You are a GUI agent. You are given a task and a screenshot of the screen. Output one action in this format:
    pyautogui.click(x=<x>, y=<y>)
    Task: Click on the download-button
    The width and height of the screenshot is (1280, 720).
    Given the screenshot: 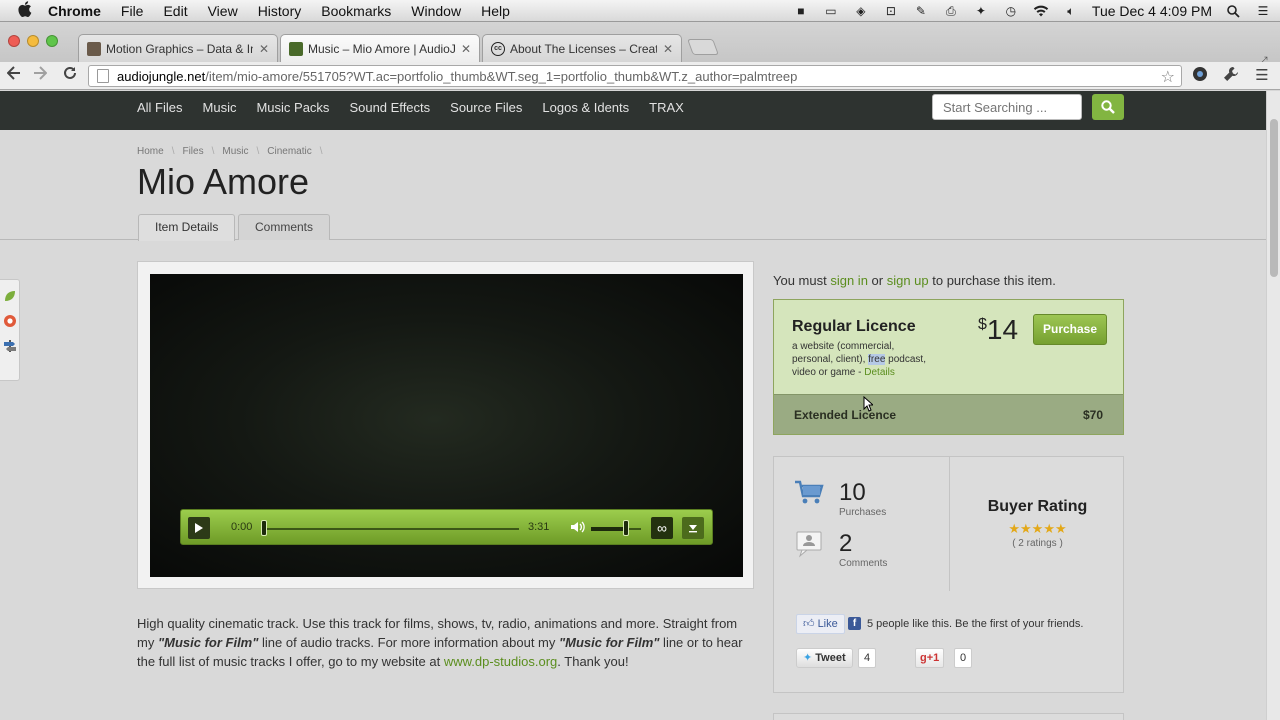 What is the action you would take?
    pyautogui.click(x=693, y=528)
    